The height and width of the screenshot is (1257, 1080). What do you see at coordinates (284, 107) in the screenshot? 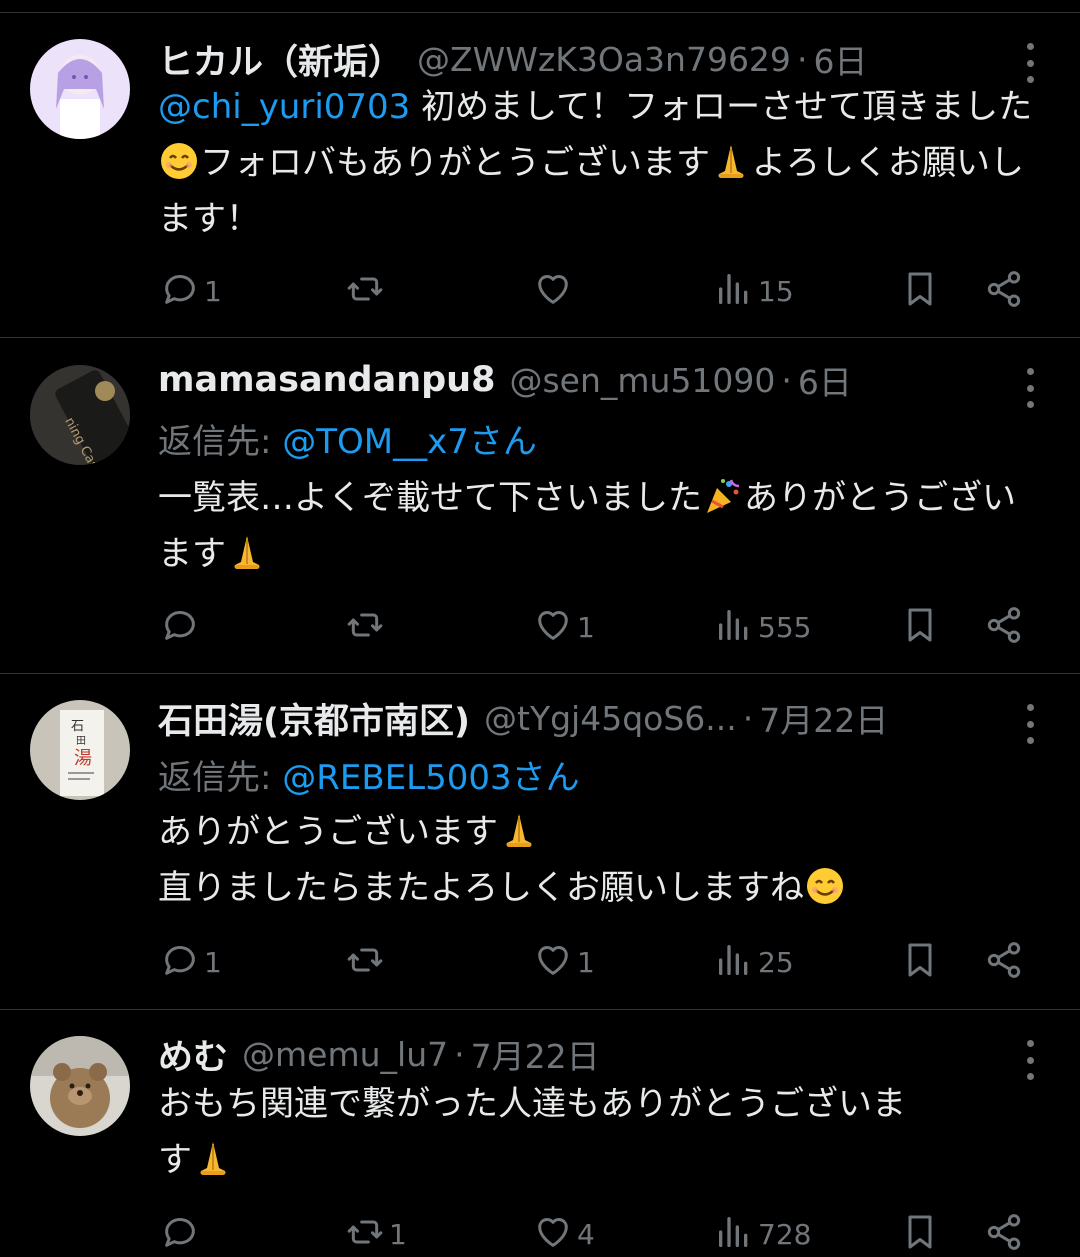
I see `mention-link: @chi_yuri0703` at bounding box center [284, 107].